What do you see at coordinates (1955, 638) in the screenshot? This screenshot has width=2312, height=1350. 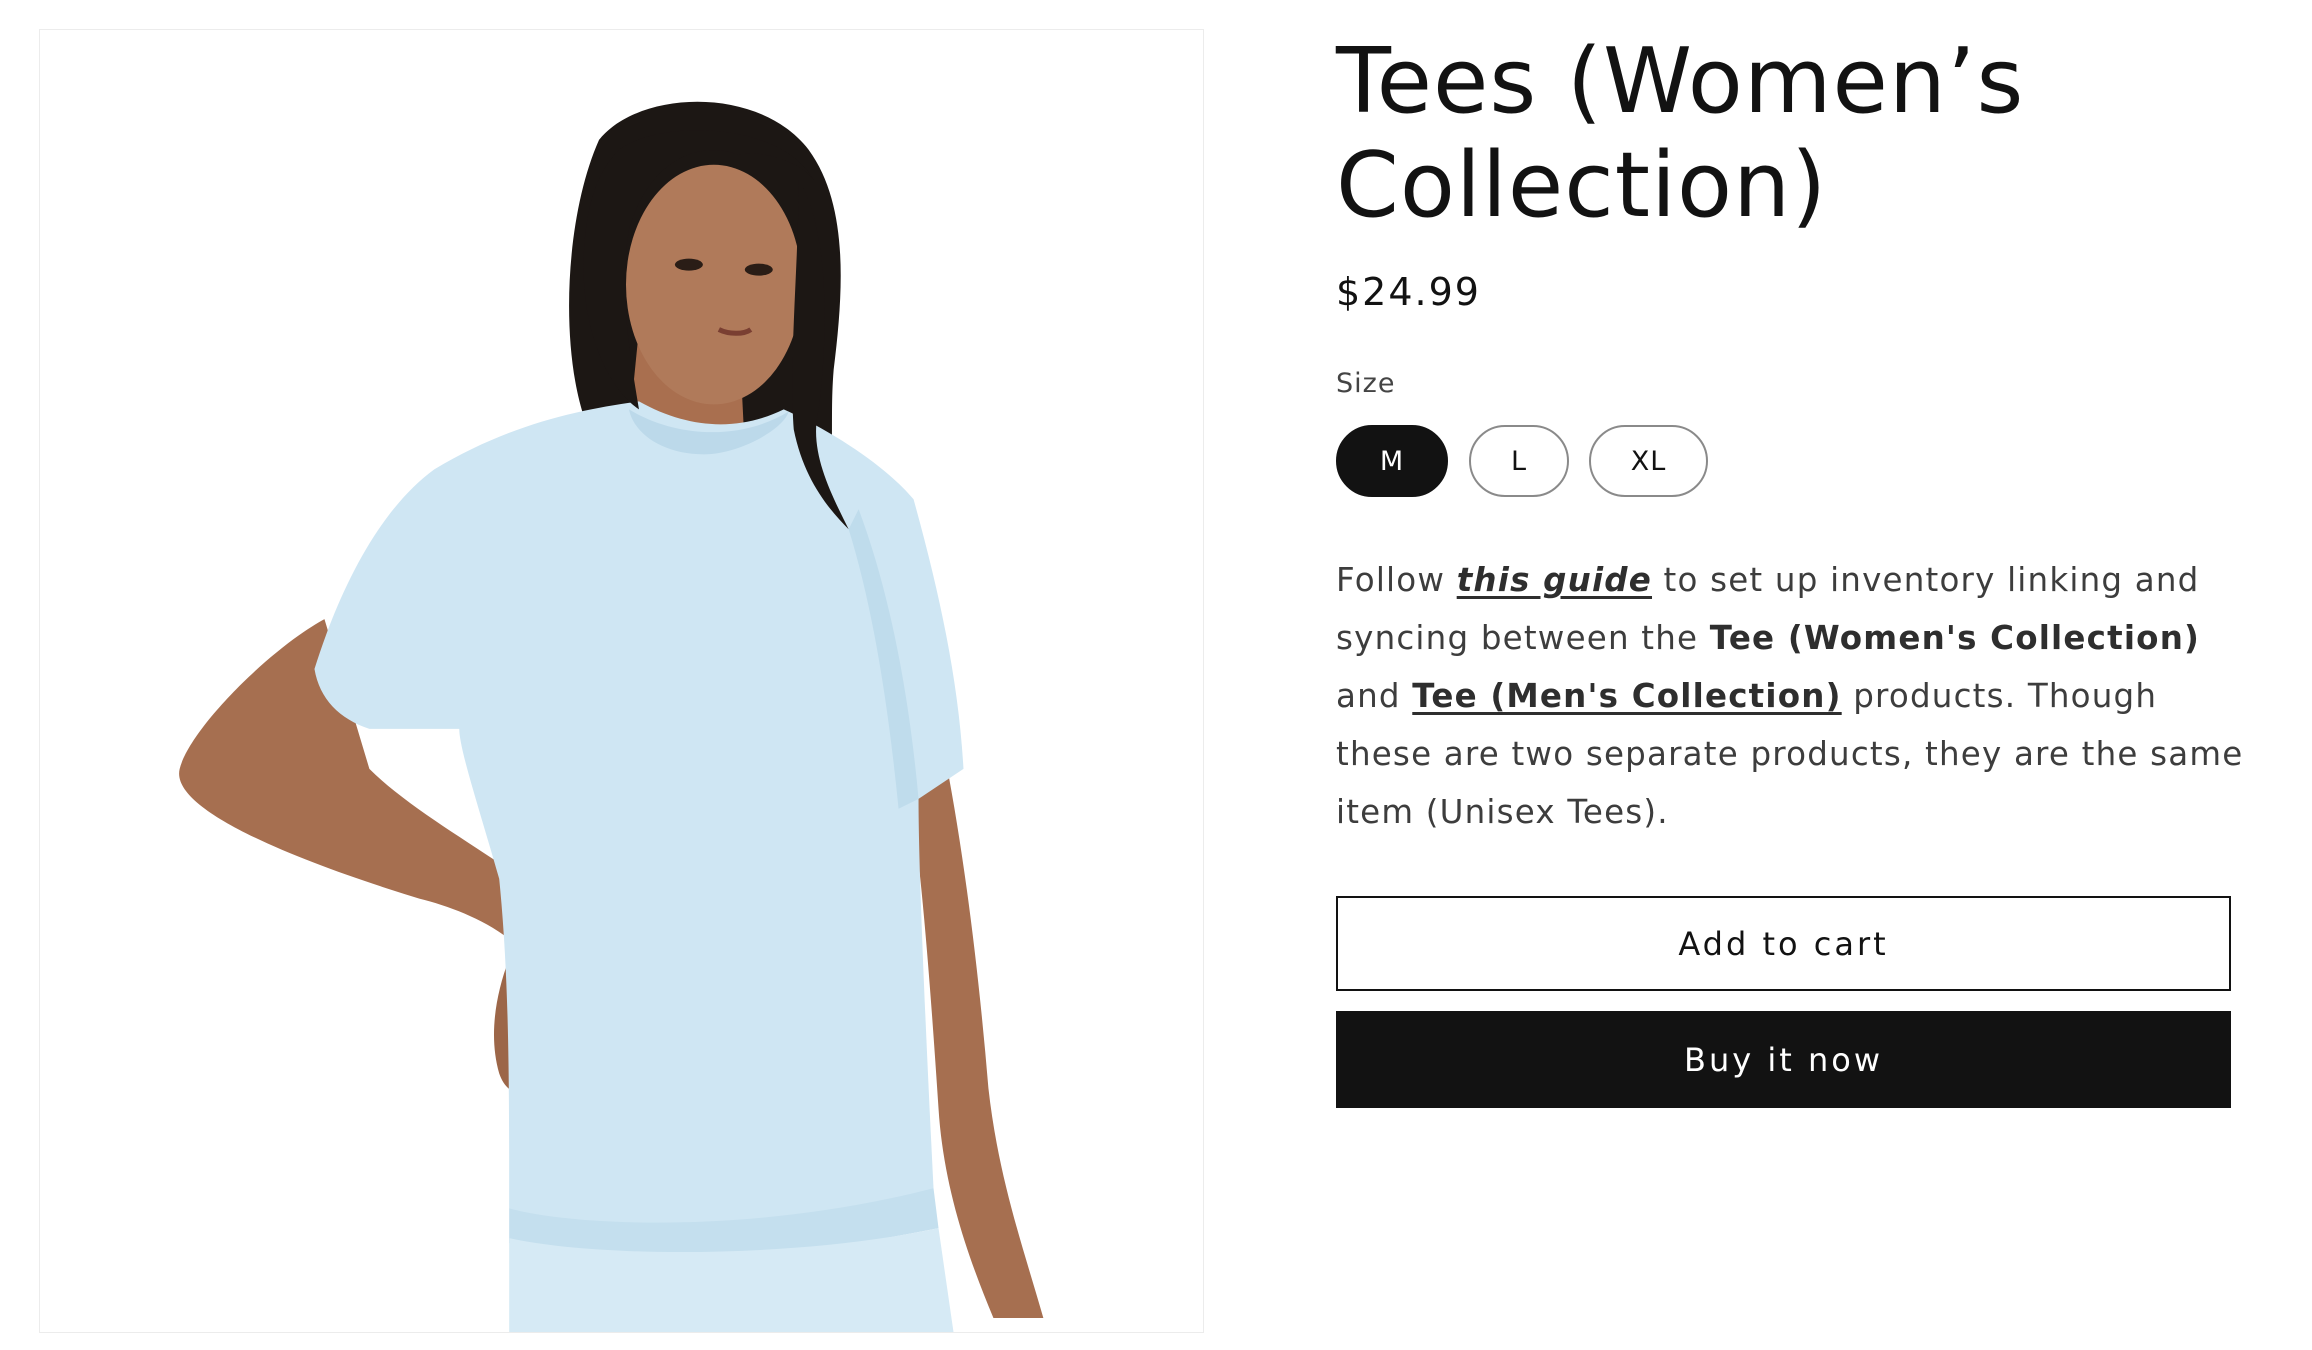 I see `women-product-name: Tee (Women's Collection)` at bounding box center [1955, 638].